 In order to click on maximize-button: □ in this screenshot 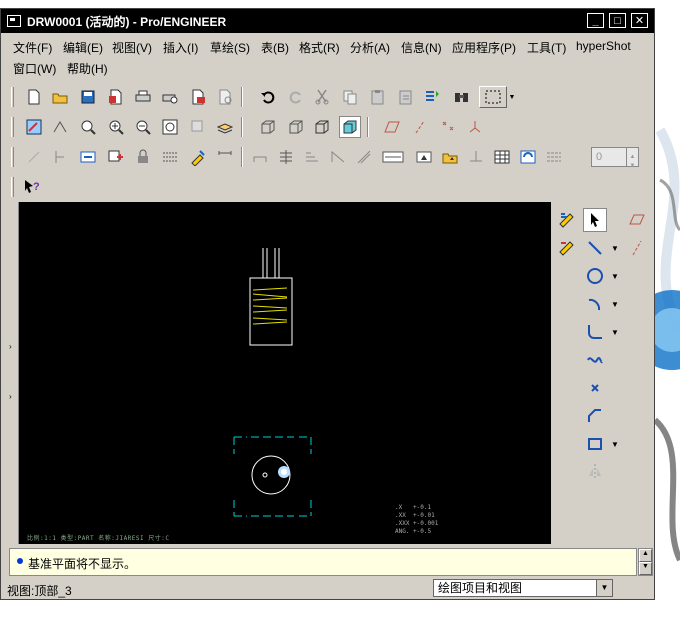, I will do `click(617, 20)`.